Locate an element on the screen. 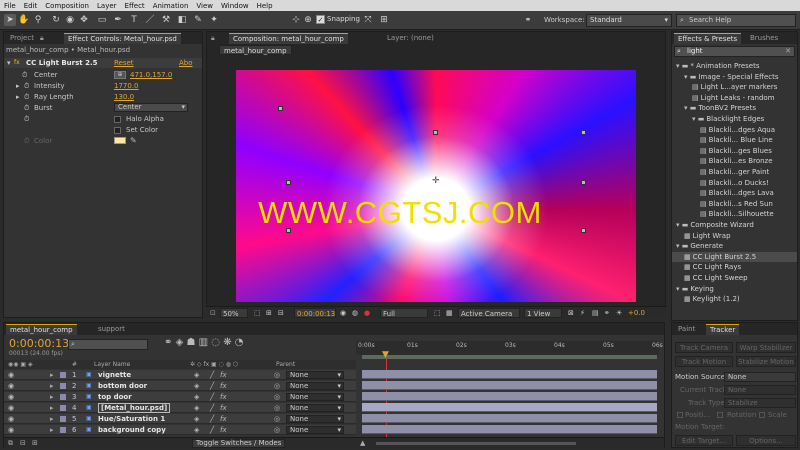  position-checkbox is located at coordinates (680, 415).